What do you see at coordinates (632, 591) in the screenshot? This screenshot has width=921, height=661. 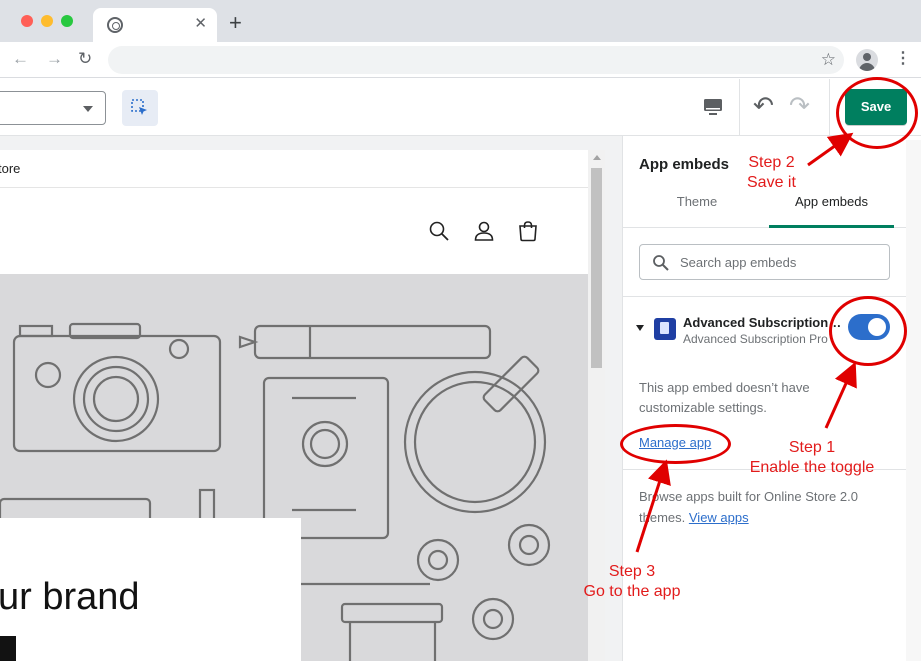 I see `step3-desc: Go to the app` at bounding box center [632, 591].